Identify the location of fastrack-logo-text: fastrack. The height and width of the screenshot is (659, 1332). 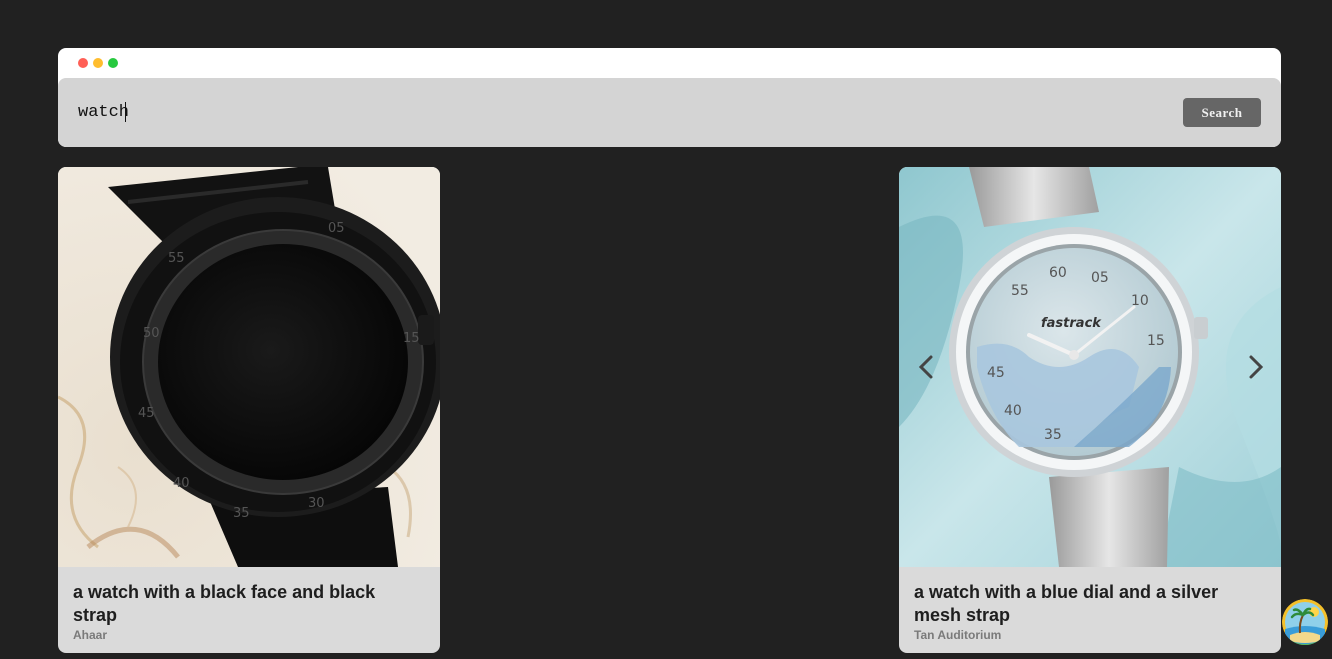
(1071, 323).